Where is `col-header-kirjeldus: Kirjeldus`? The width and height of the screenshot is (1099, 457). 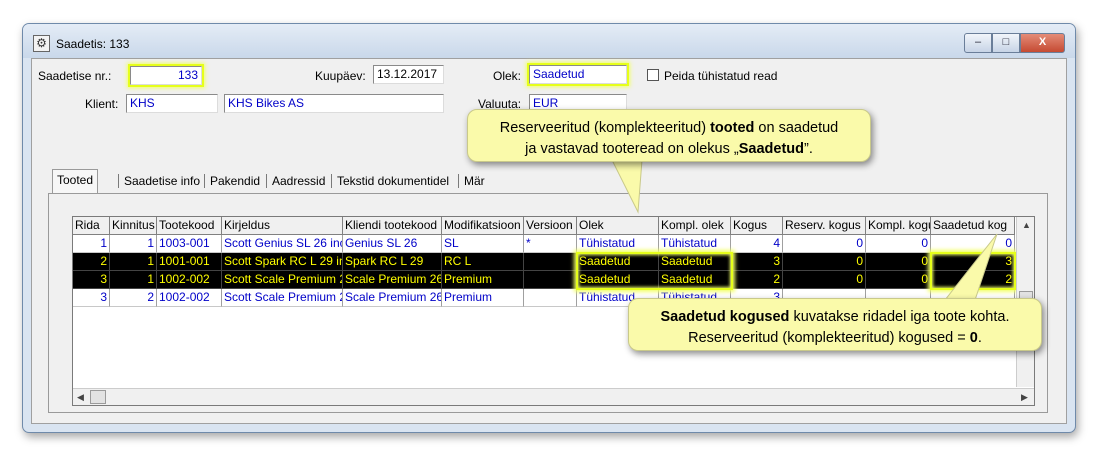 col-header-kirjeldus: Kirjeldus is located at coordinates (282, 226).